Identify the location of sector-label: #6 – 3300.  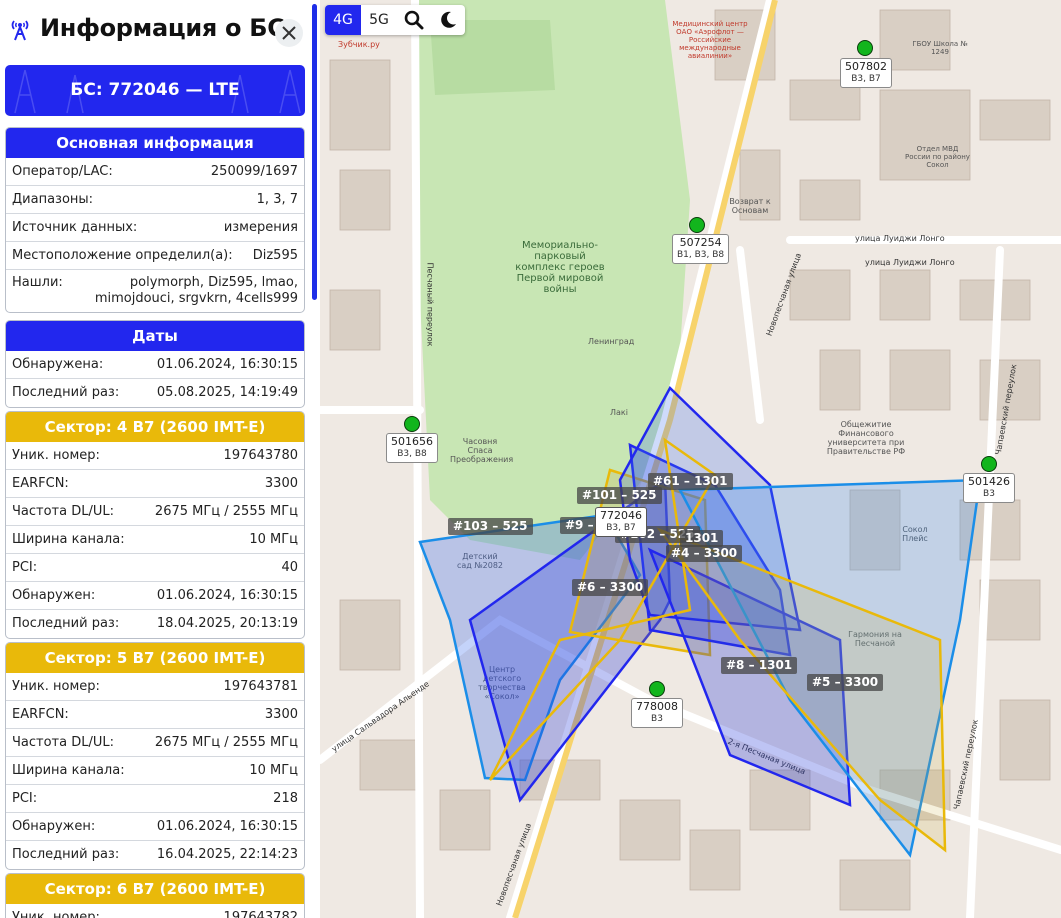
(610, 587).